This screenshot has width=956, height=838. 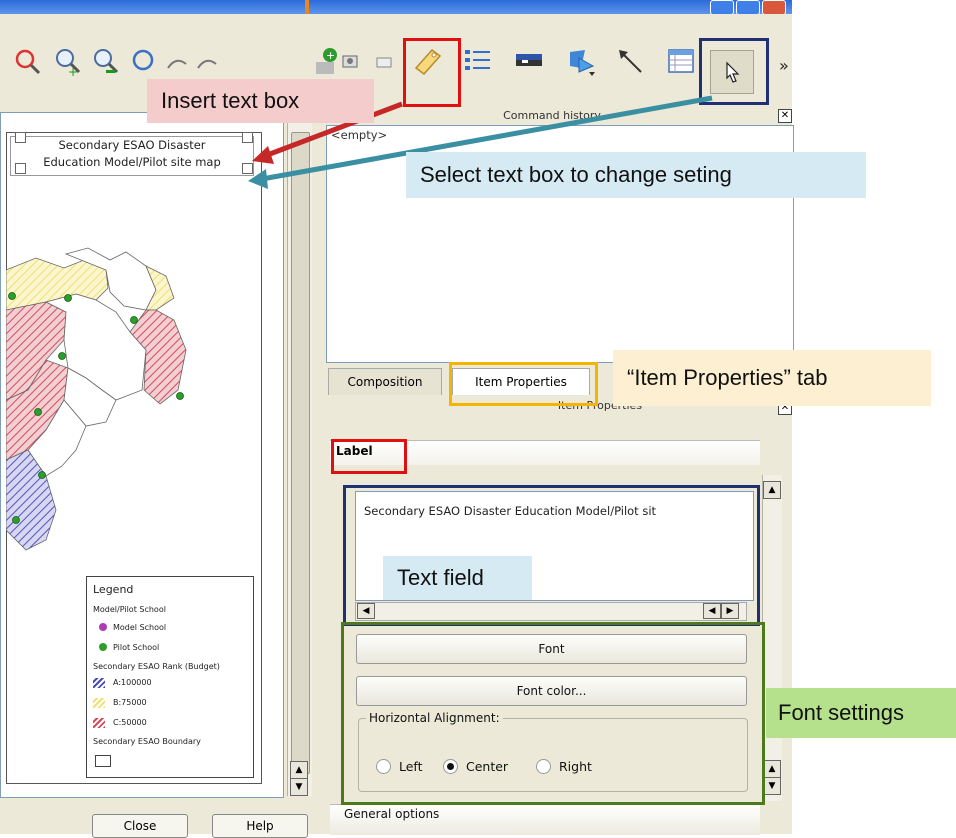 I want to click on callout-text-field: Text field, so click(x=457, y=578).